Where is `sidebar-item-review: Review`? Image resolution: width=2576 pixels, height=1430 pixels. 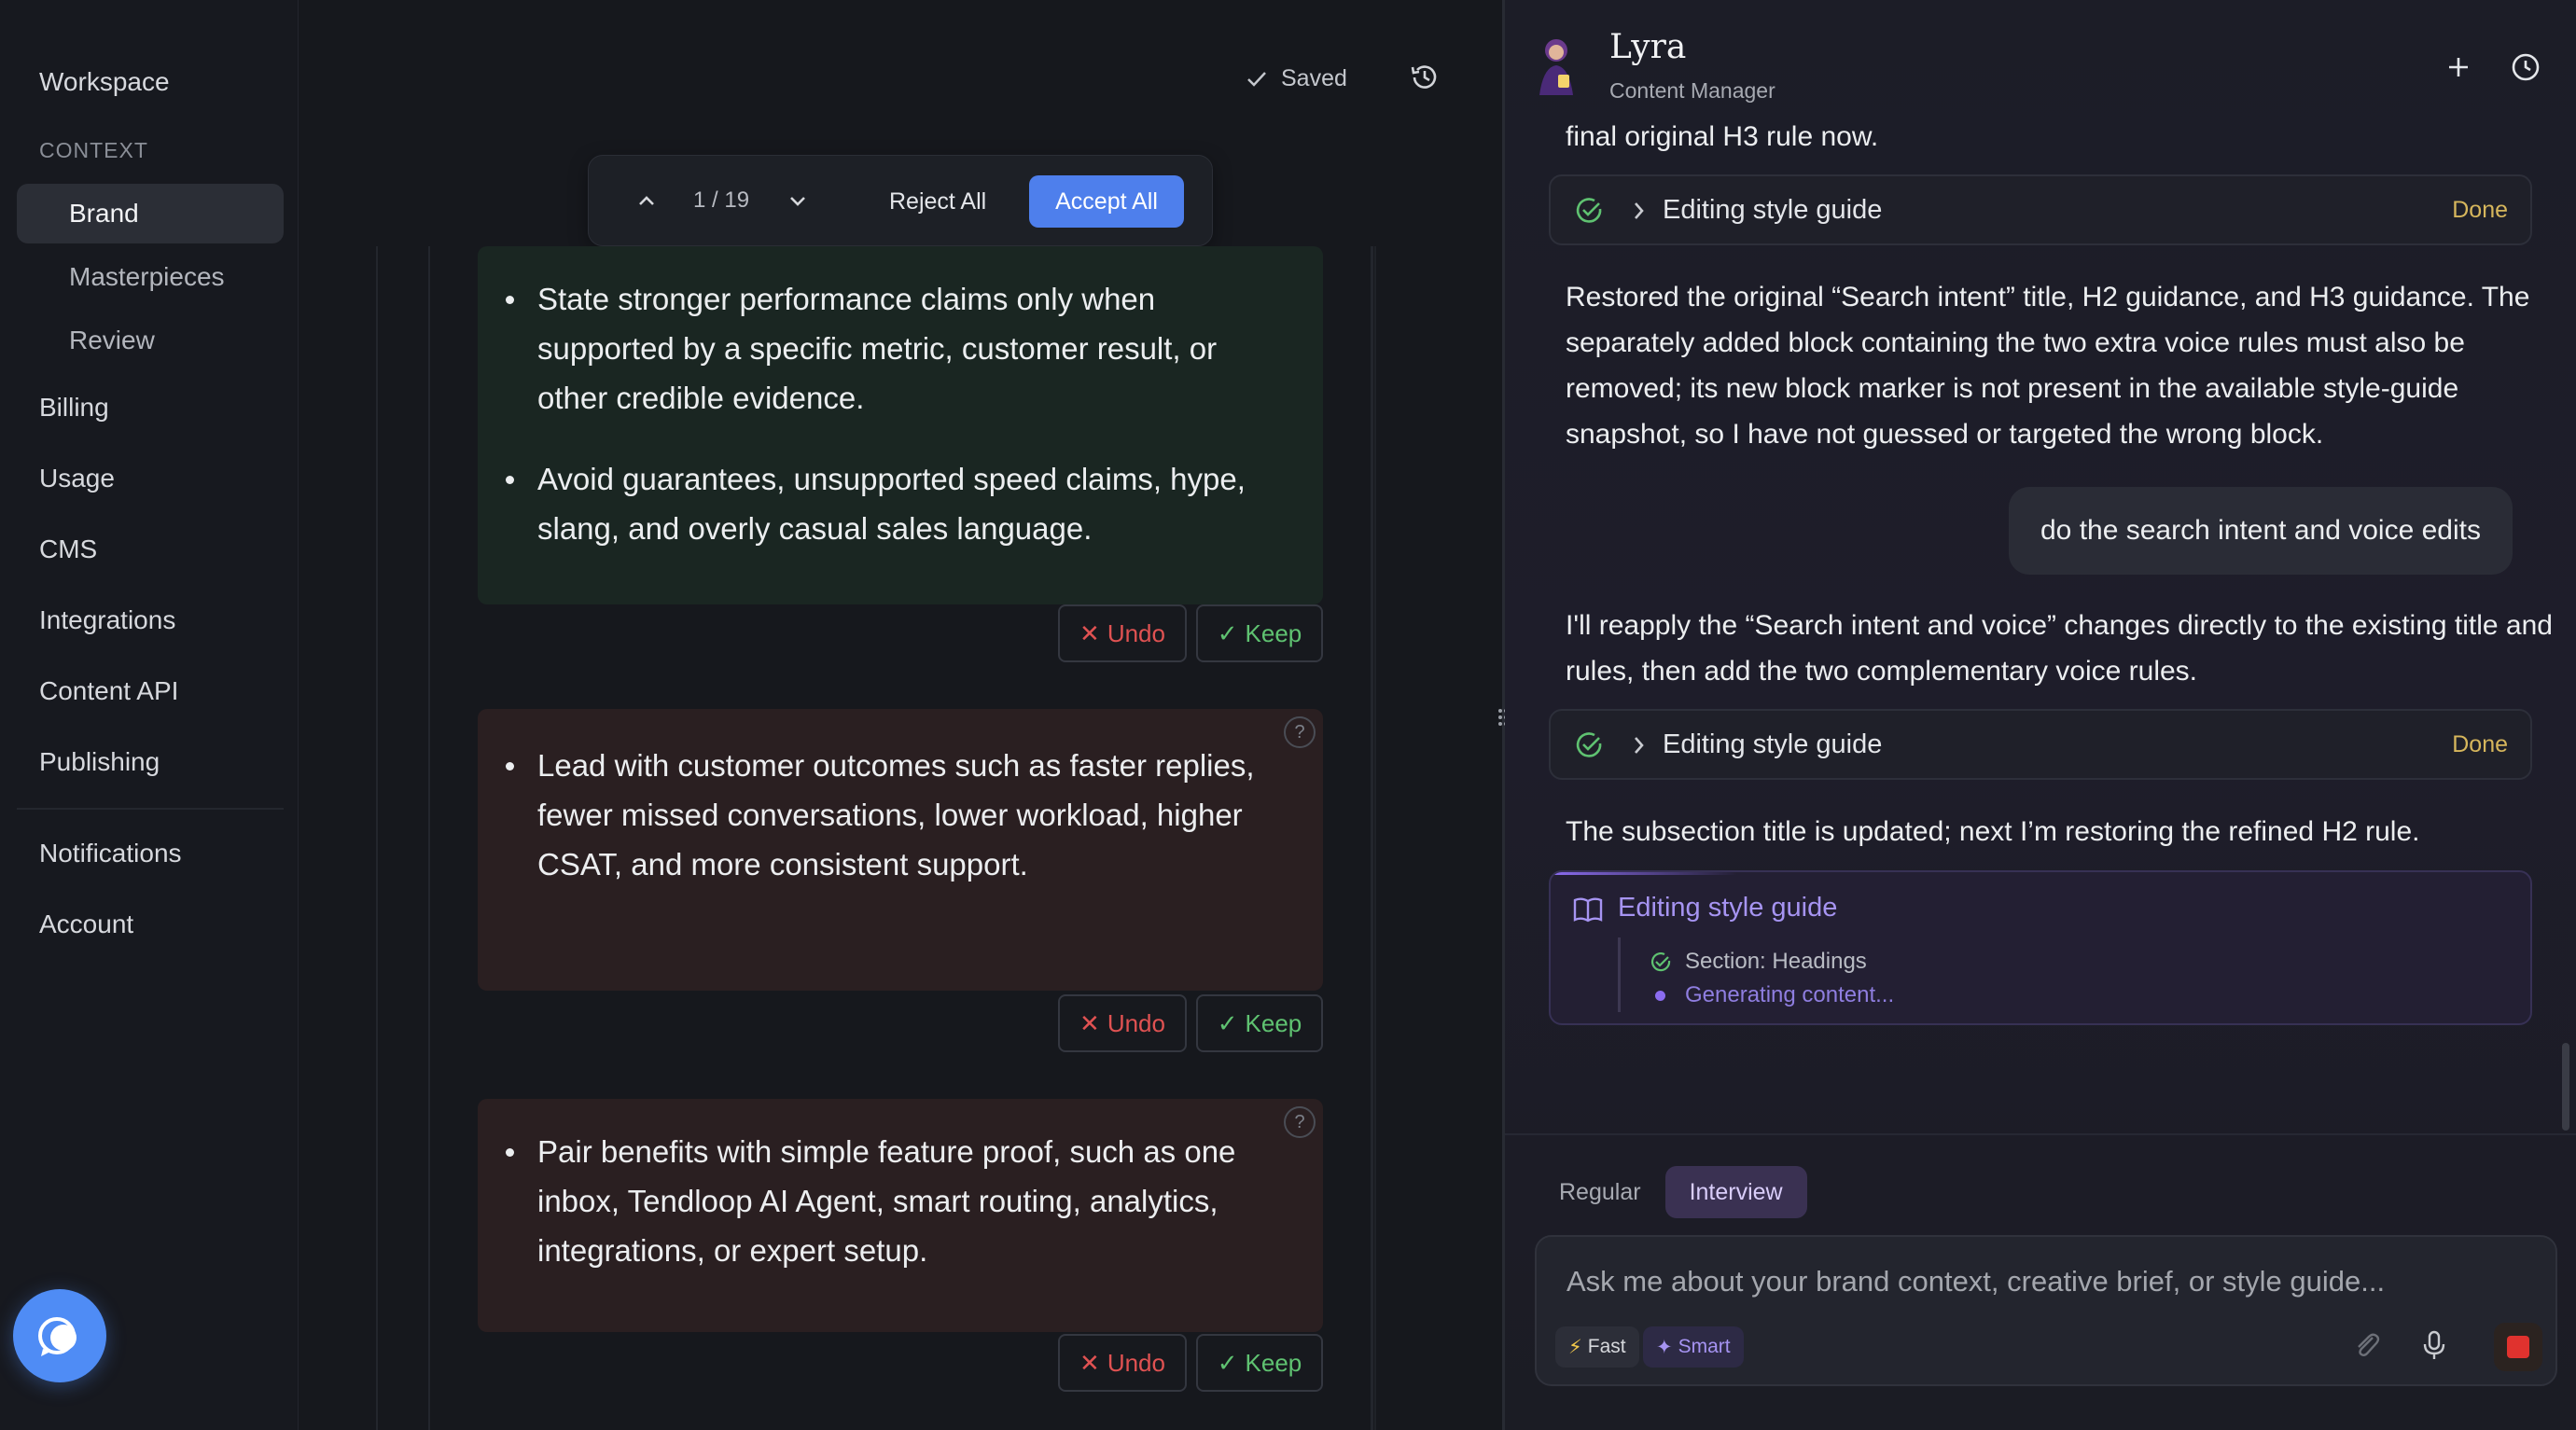 sidebar-item-review: Review is located at coordinates (112, 340).